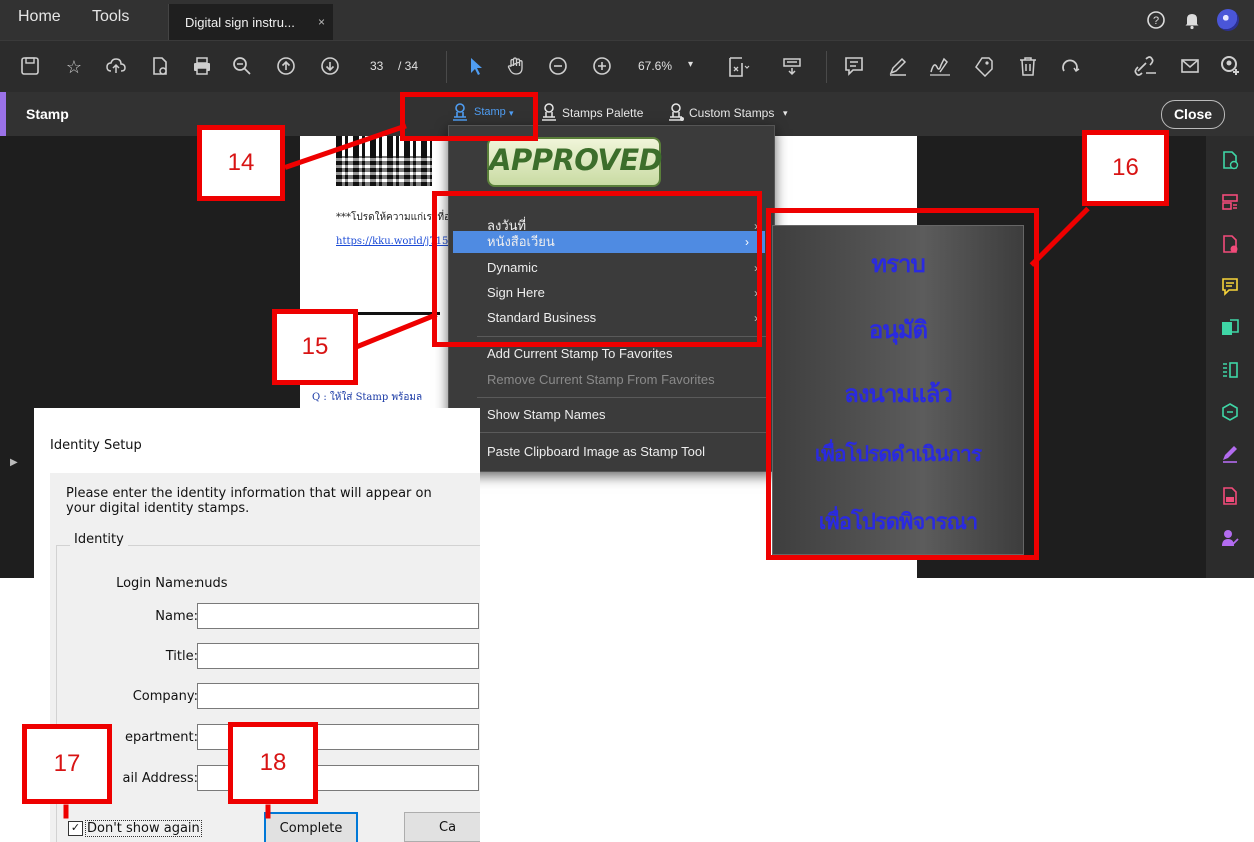 The image size is (1254, 842). I want to click on select-arrow-icon, so click(476, 67).